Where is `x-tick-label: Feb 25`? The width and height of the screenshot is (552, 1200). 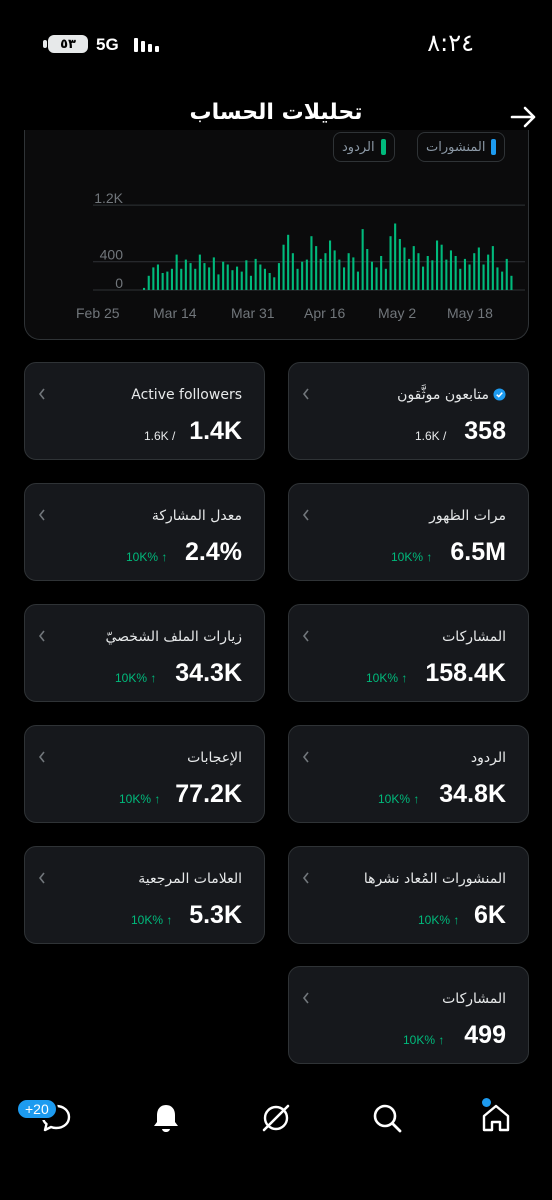
x-tick-label: Feb 25 is located at coordinates (98, 313).